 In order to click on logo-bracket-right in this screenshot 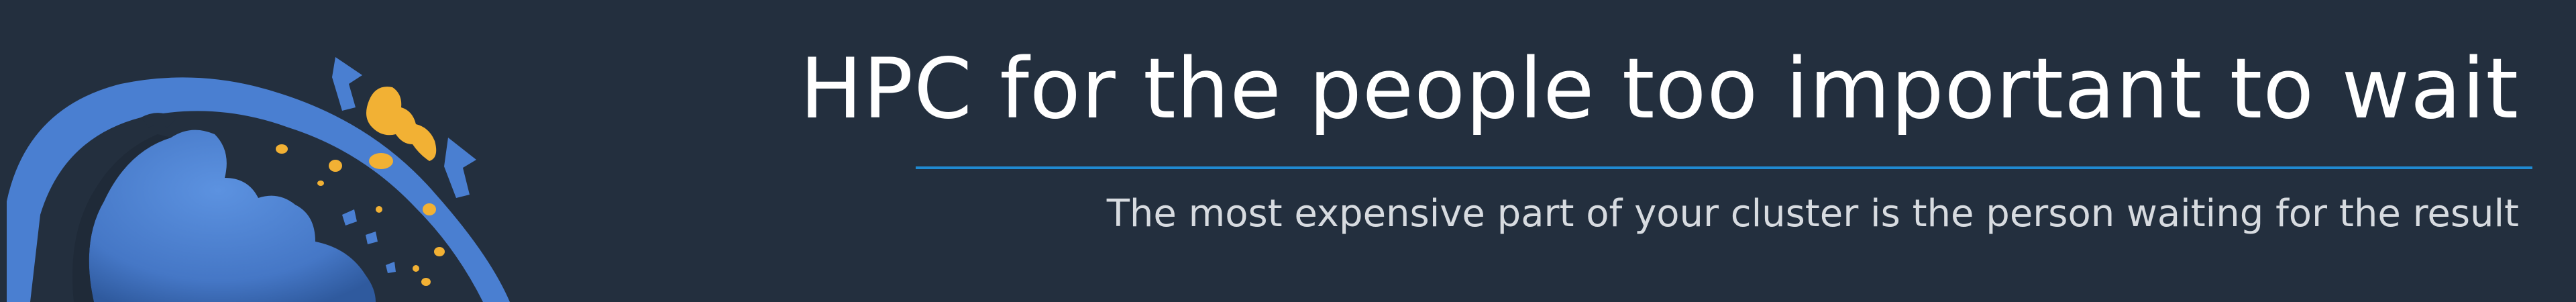, I will do `click(460, 168)`.